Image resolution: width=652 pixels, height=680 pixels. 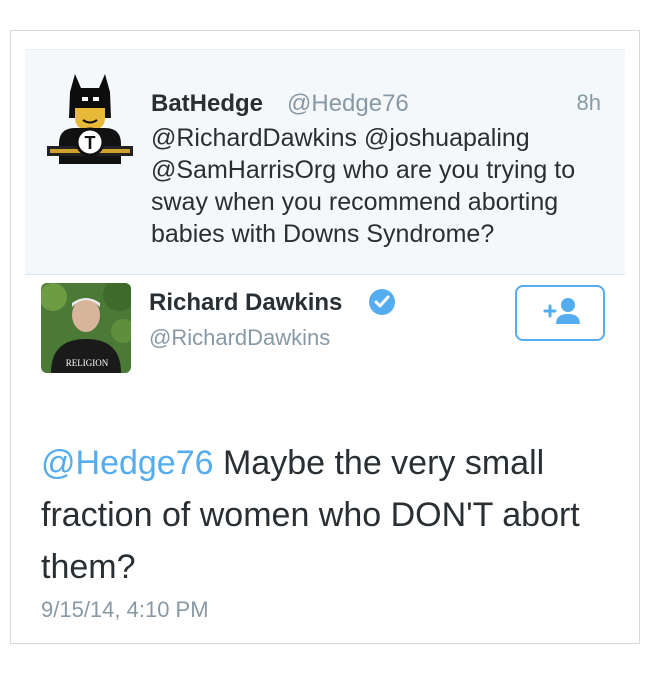 I want to click on main-author-handle: @RichardDawkins, so click(x=239, y=338).